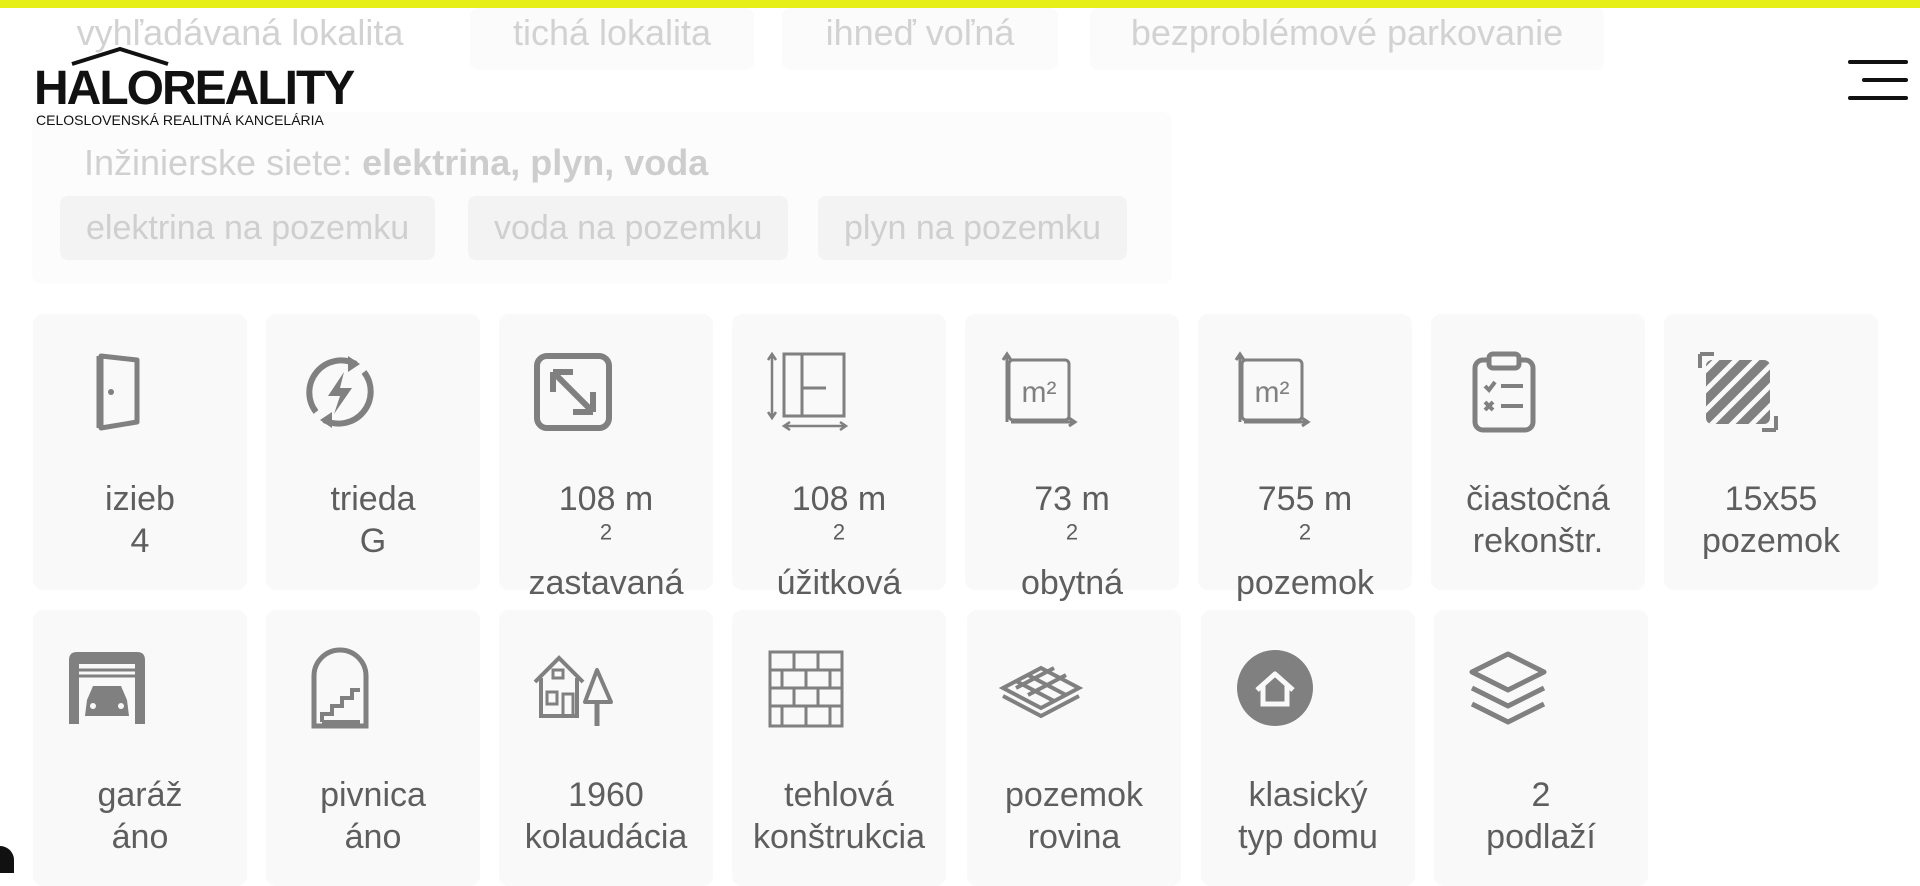 This screenshot has height=886, width=1920. What do you see at coordinates (1538, 520) in the screenshot?
I see `feature-label: čiastočná rekonštr.` at bounding box center [1538, 520].